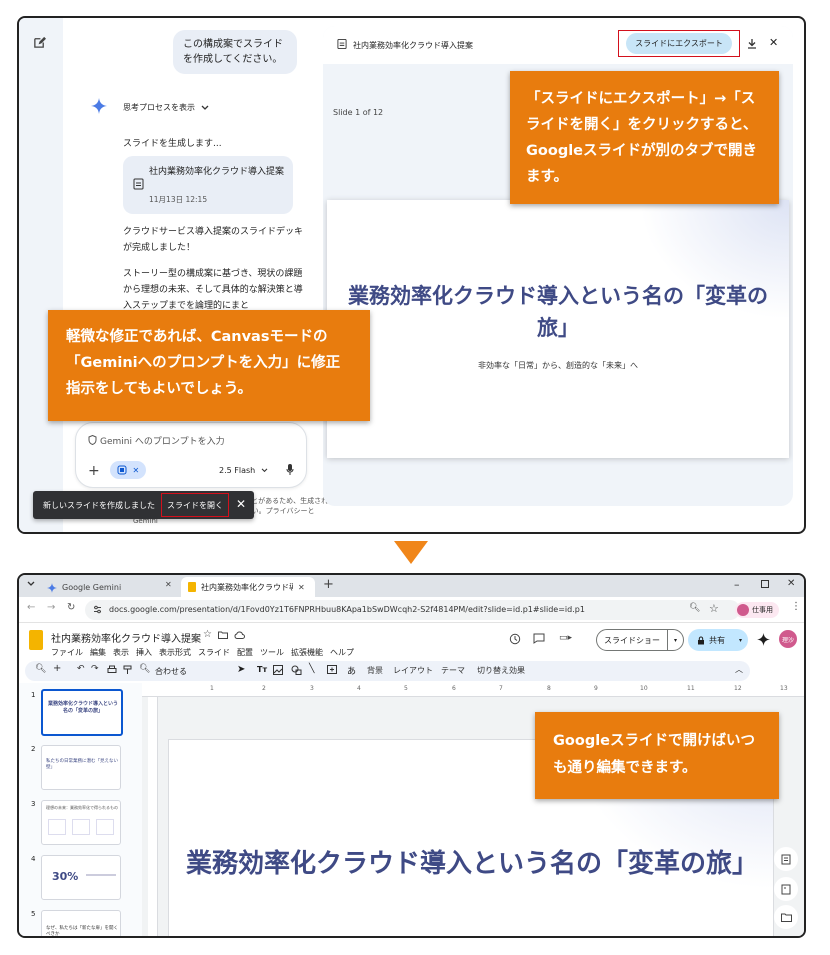 Image resolution: width=830 pixels, height=955 pixels. I want to click on model-selector: 2.5 Flash, so click(243, 470).